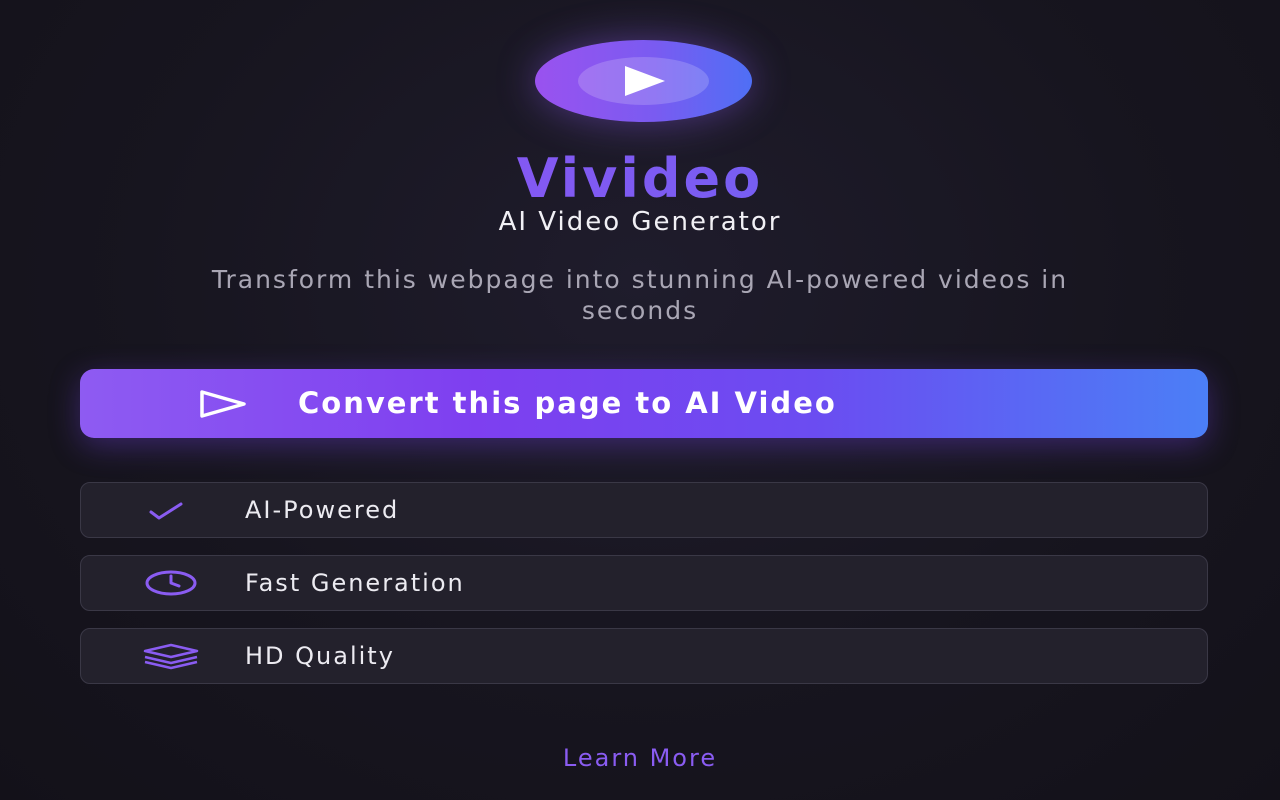  Describe the element at coordinates (171, 656) in the screenshot. I see `layers-icon` at that location.